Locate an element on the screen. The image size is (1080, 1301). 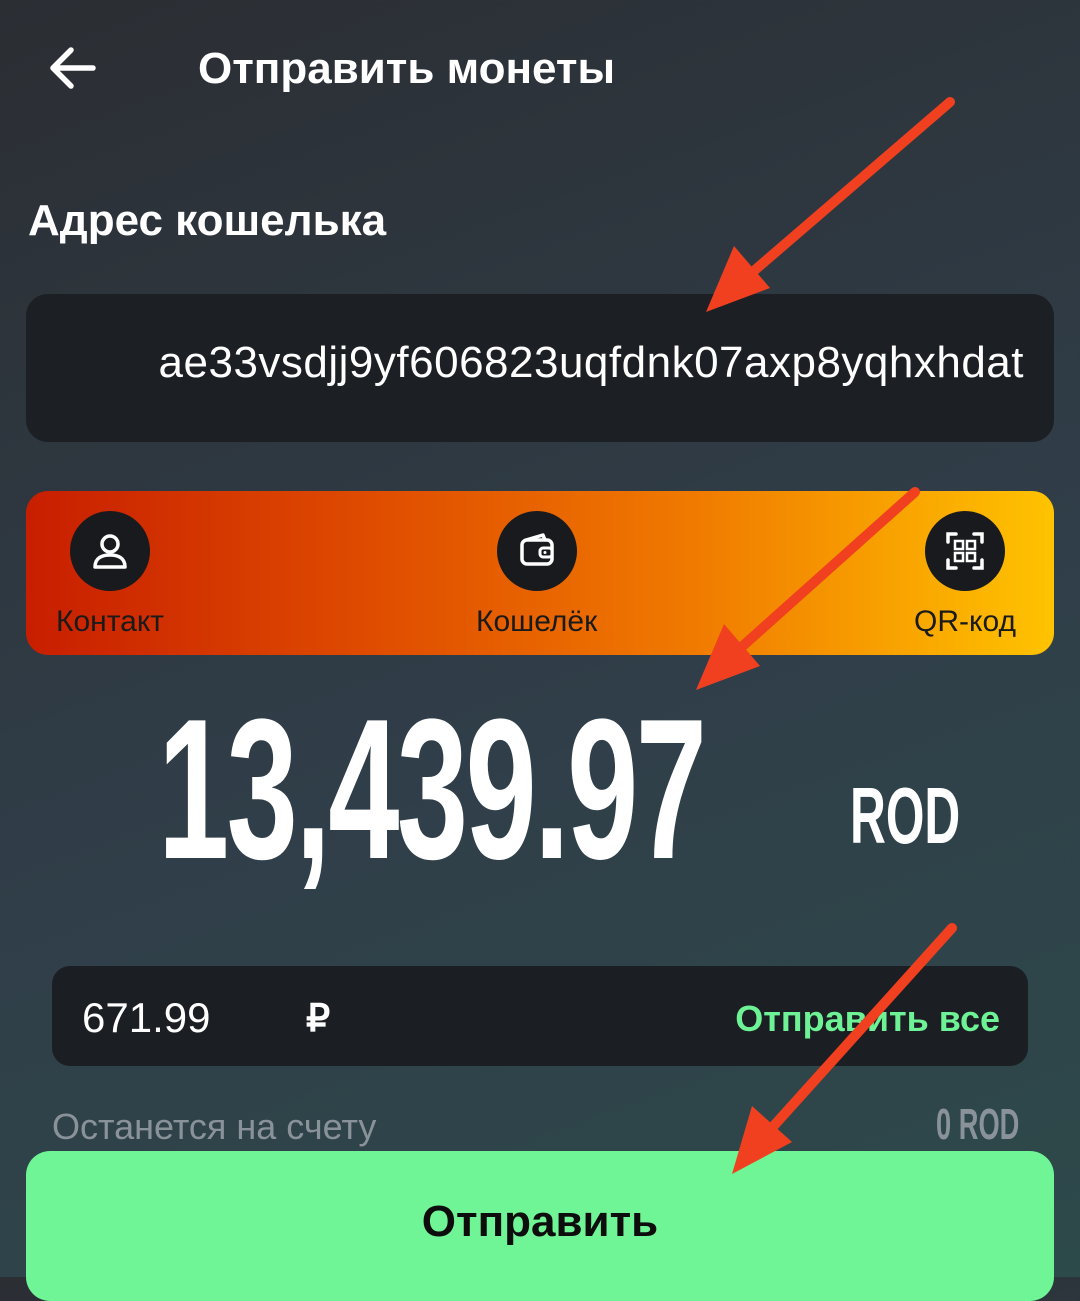
wallet-address-field: ae33vsdjj9yf606823uqfdnk07axp8yqhxhdat is located at coordinates (540, 368).